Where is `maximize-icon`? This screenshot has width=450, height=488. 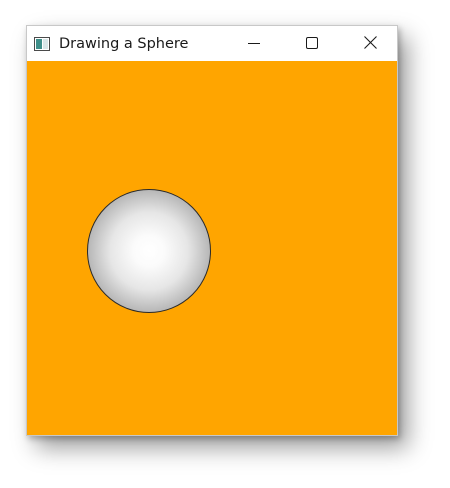
maximize-icon is located at coordinates (312, 43).